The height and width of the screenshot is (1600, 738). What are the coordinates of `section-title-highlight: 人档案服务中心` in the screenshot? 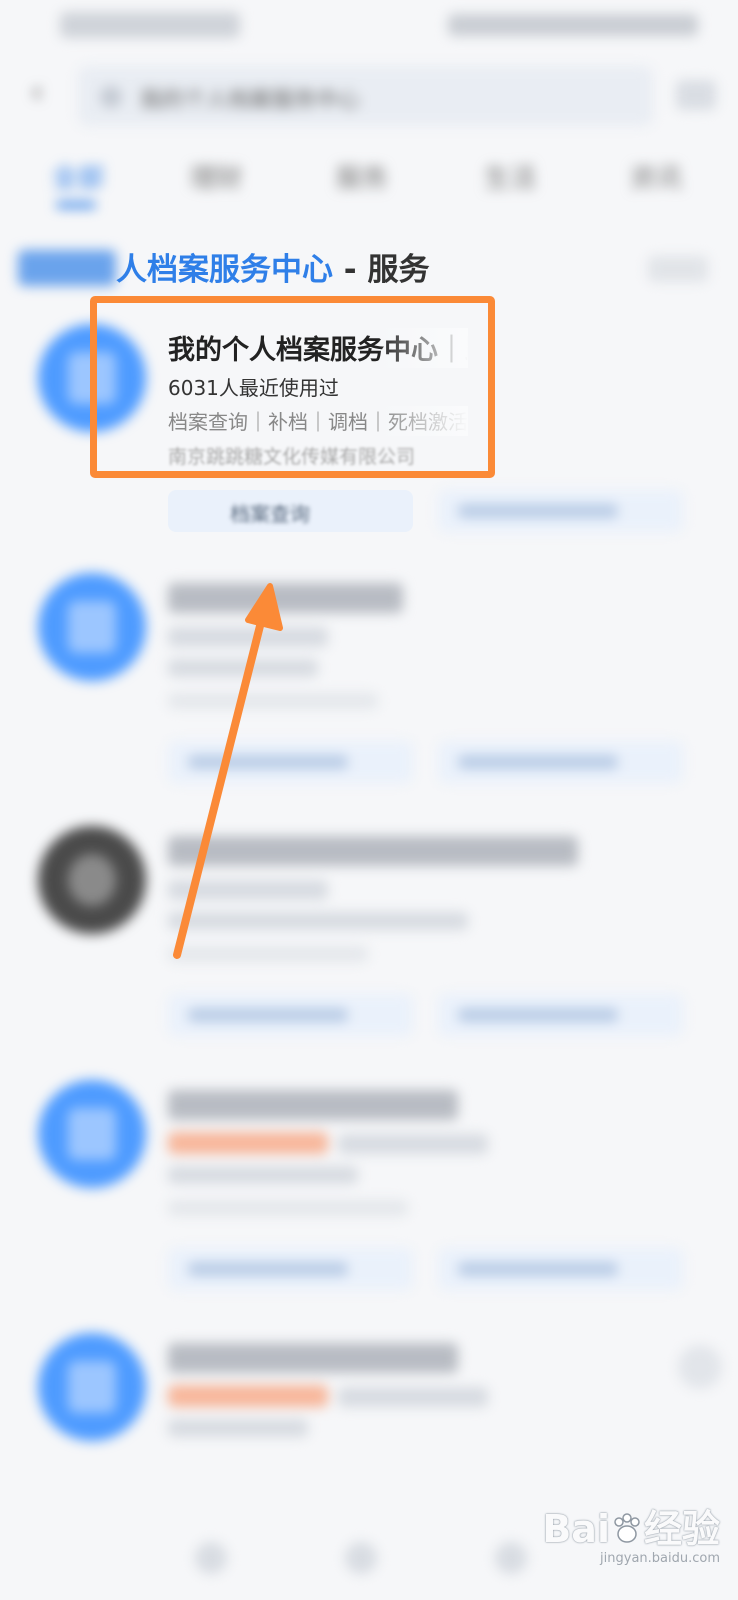 It's located at (224, 270).